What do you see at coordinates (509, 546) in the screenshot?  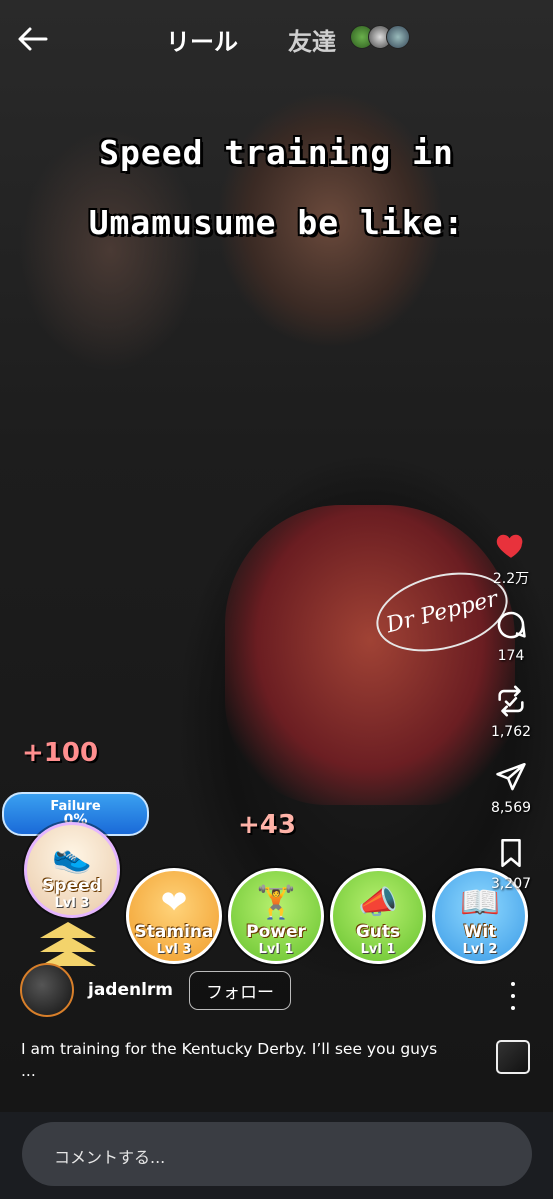 I see `heart-filled-icon` at bounding box center [509, 546].